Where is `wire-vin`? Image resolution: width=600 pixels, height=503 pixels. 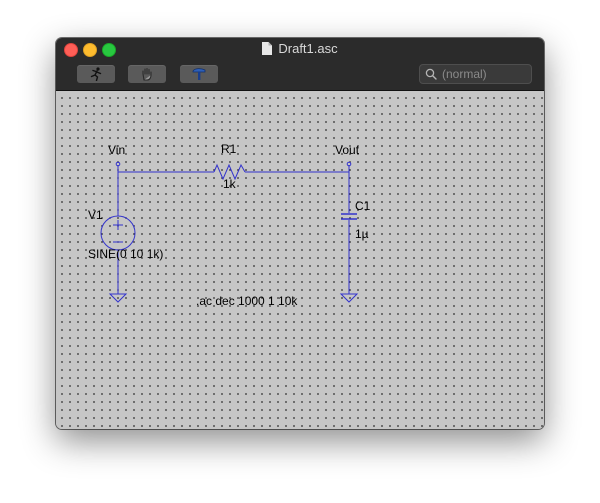
wire-vin is located at coordinates (165, 169).